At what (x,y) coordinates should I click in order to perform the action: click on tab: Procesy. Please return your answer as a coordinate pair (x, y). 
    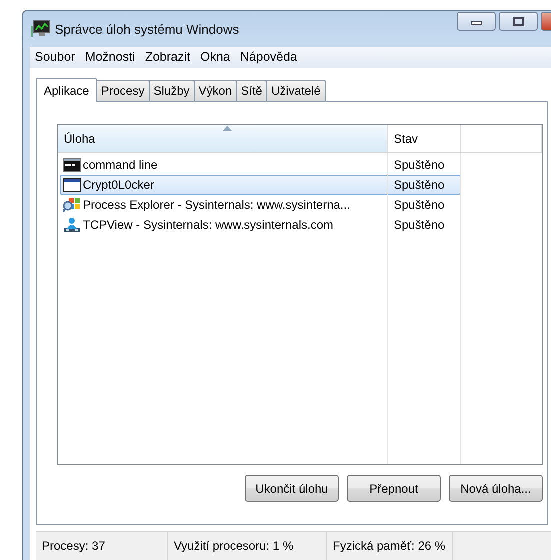
    Looking at the image, I should click on (123, 90).